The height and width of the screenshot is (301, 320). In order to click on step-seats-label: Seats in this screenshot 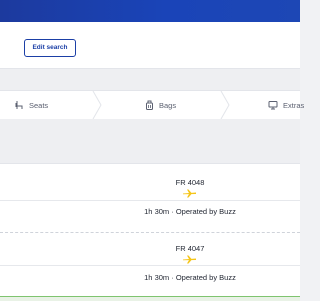, I will do `click(39, 105)`.